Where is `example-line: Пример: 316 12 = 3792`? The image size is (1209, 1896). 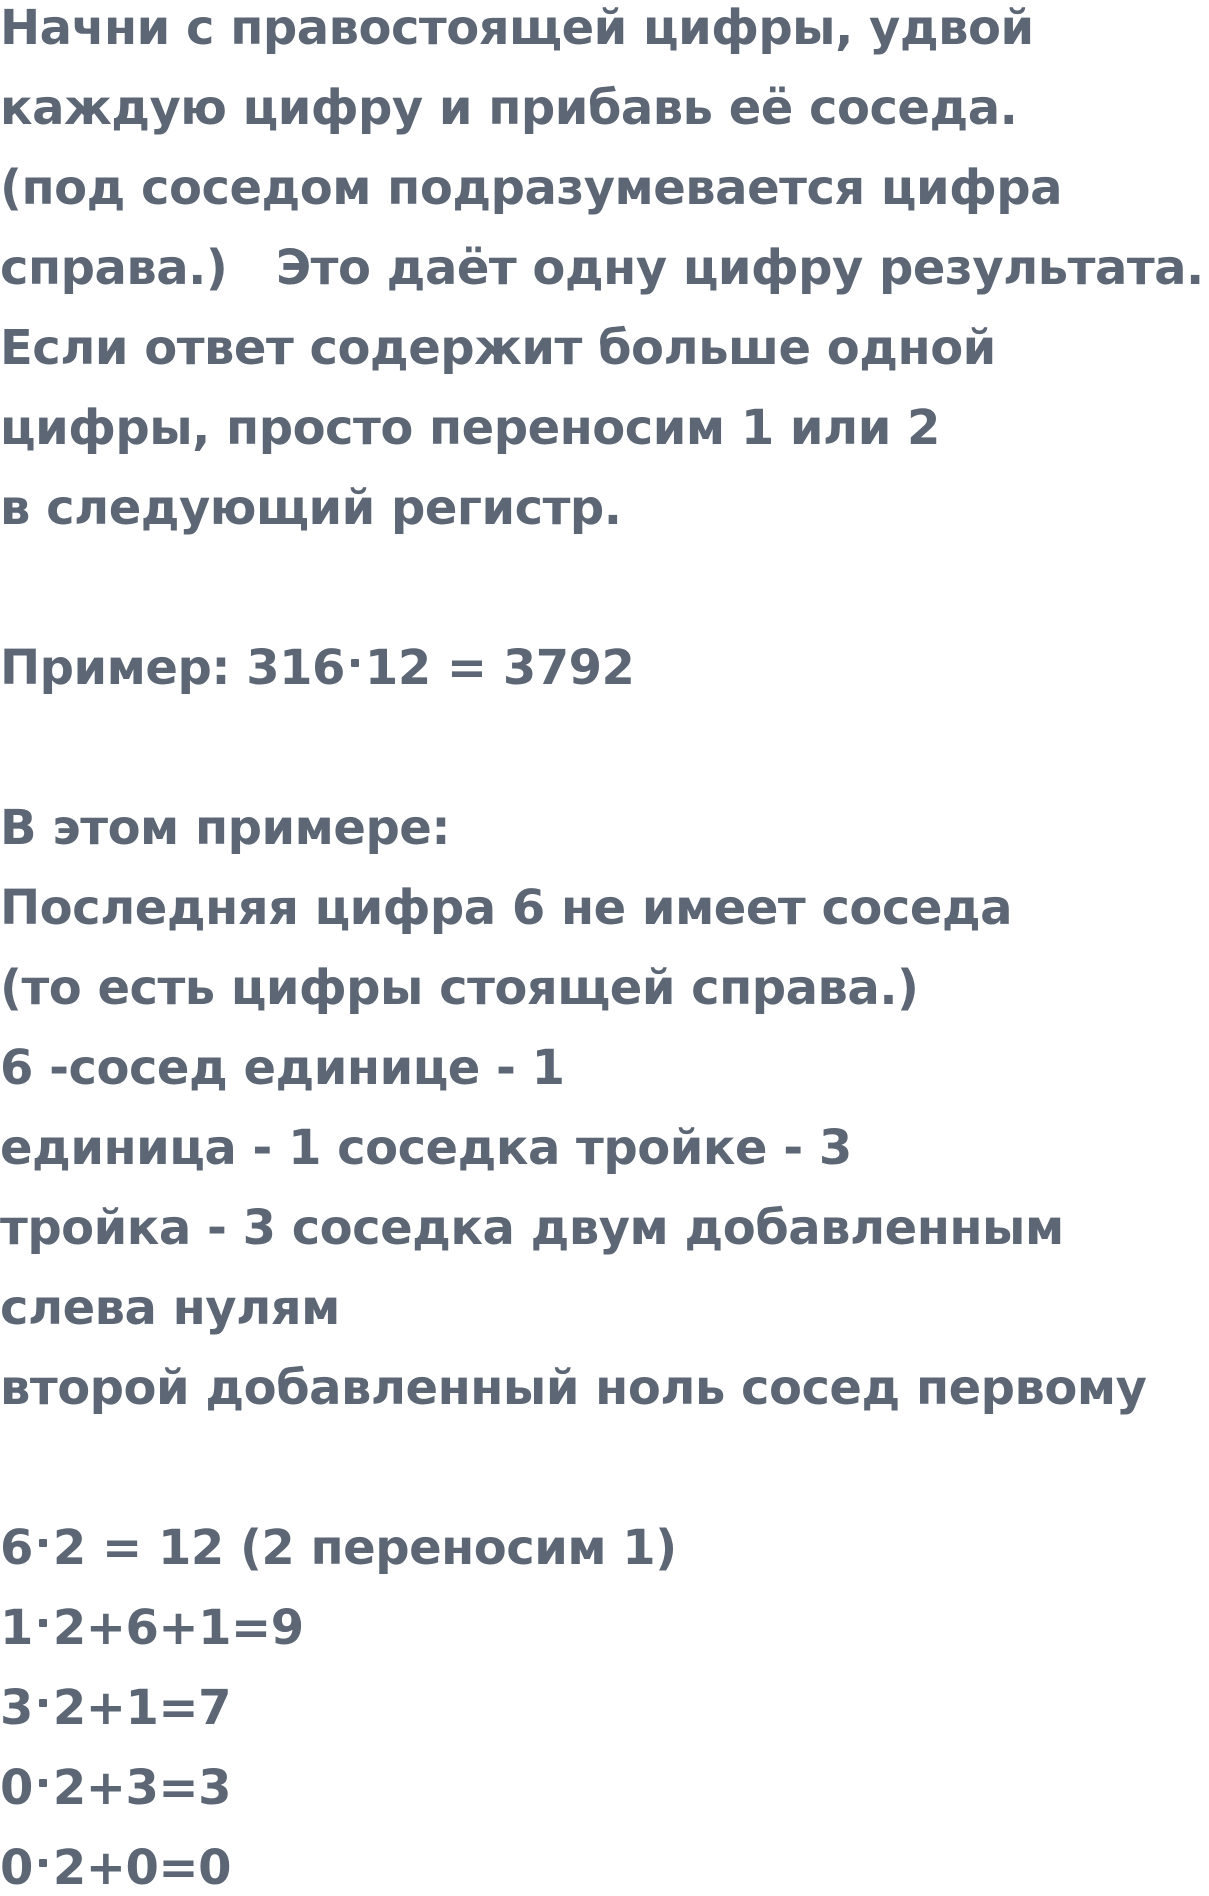 example-line: Пример: 316 12 = 3792 is located at coordinates (317, 668).